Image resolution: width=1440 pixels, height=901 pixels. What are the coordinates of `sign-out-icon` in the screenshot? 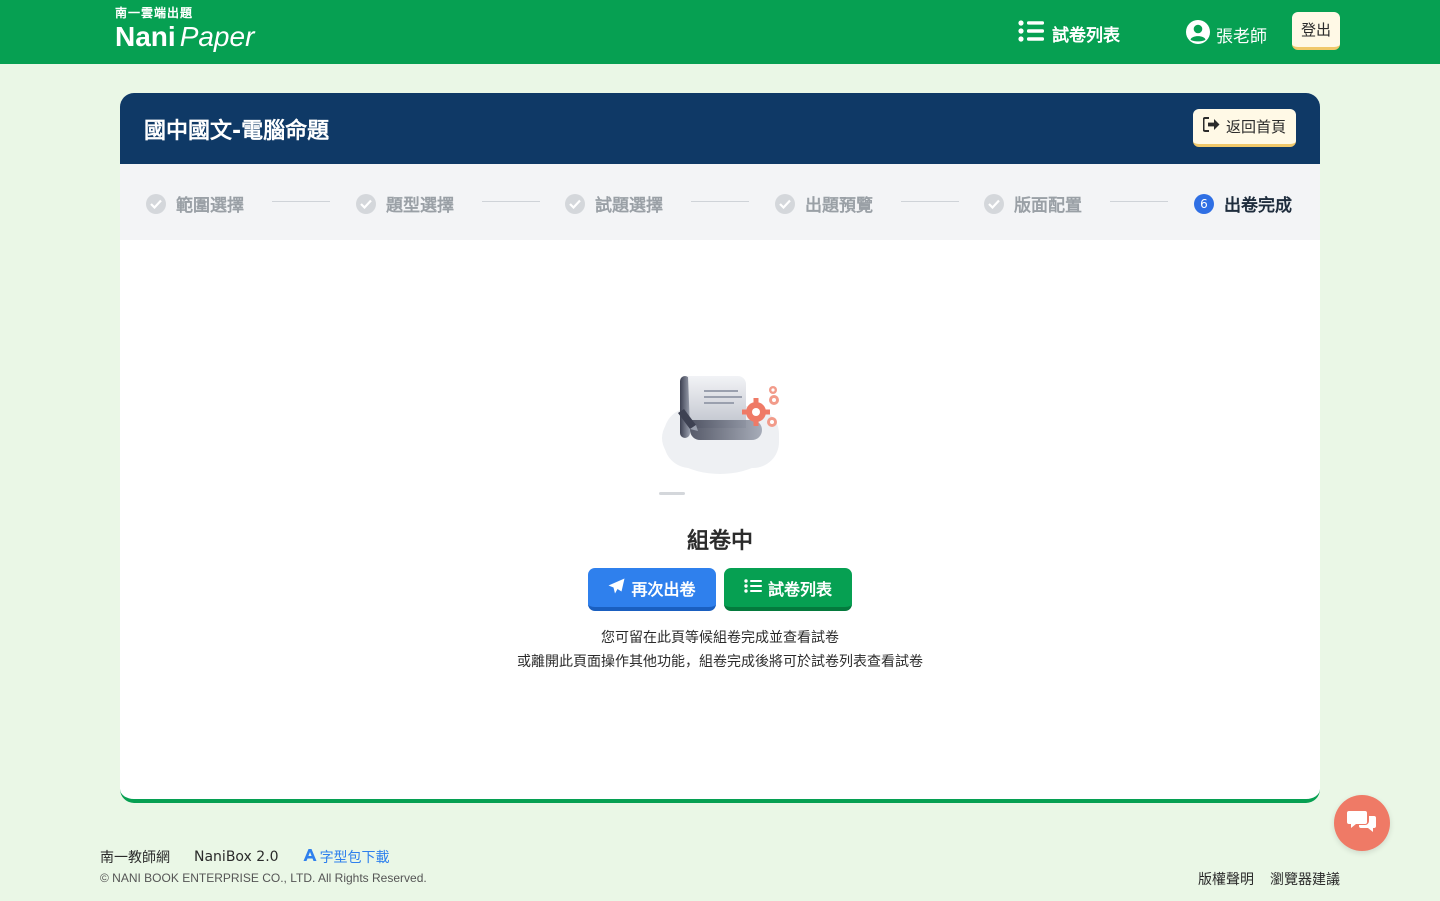 It's located at (1211, 126).